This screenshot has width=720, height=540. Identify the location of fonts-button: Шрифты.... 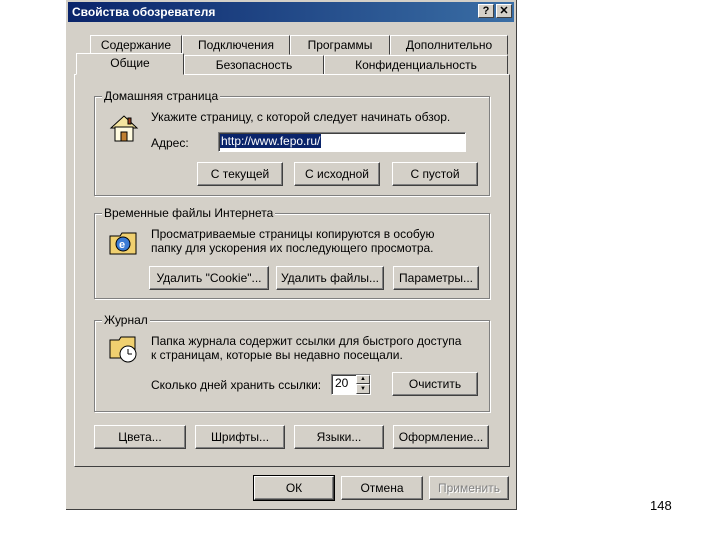
(240, 437).